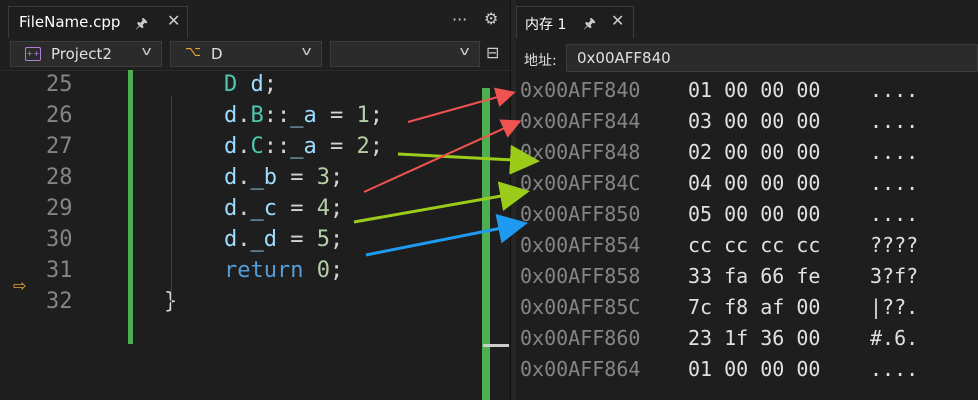  Describe the element at coordinates (303, 146) in the screenshot. I see `code-text: d.C::_a = 2;` at that location.